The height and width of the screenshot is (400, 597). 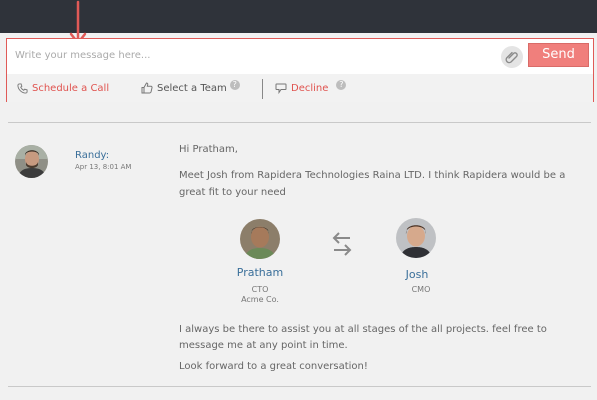 What do you see at coordinates (421, 289) in the screenshot?
I see `josh-role: CMO` at bounding box center [421, 289].